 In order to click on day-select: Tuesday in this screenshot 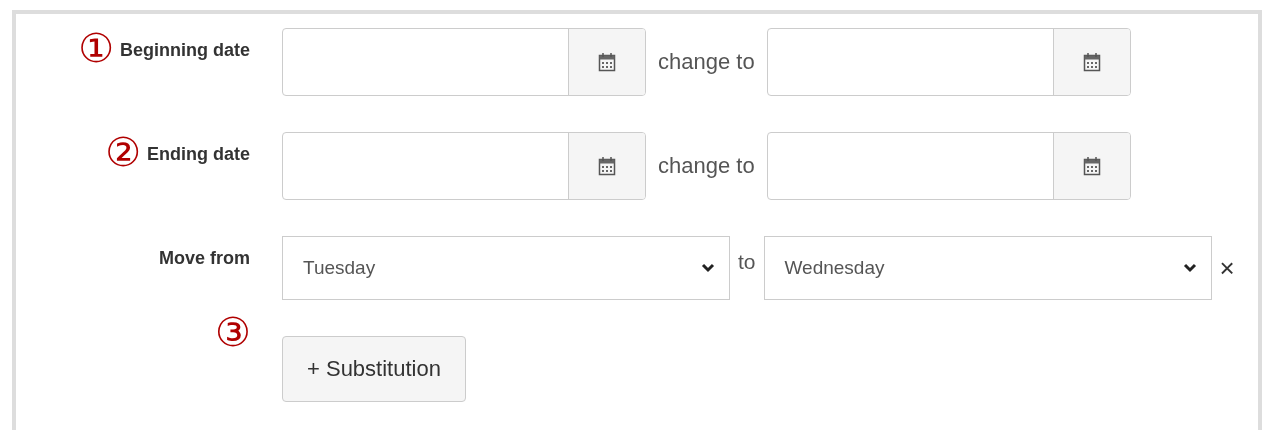, I will do `click(506, 268)`.